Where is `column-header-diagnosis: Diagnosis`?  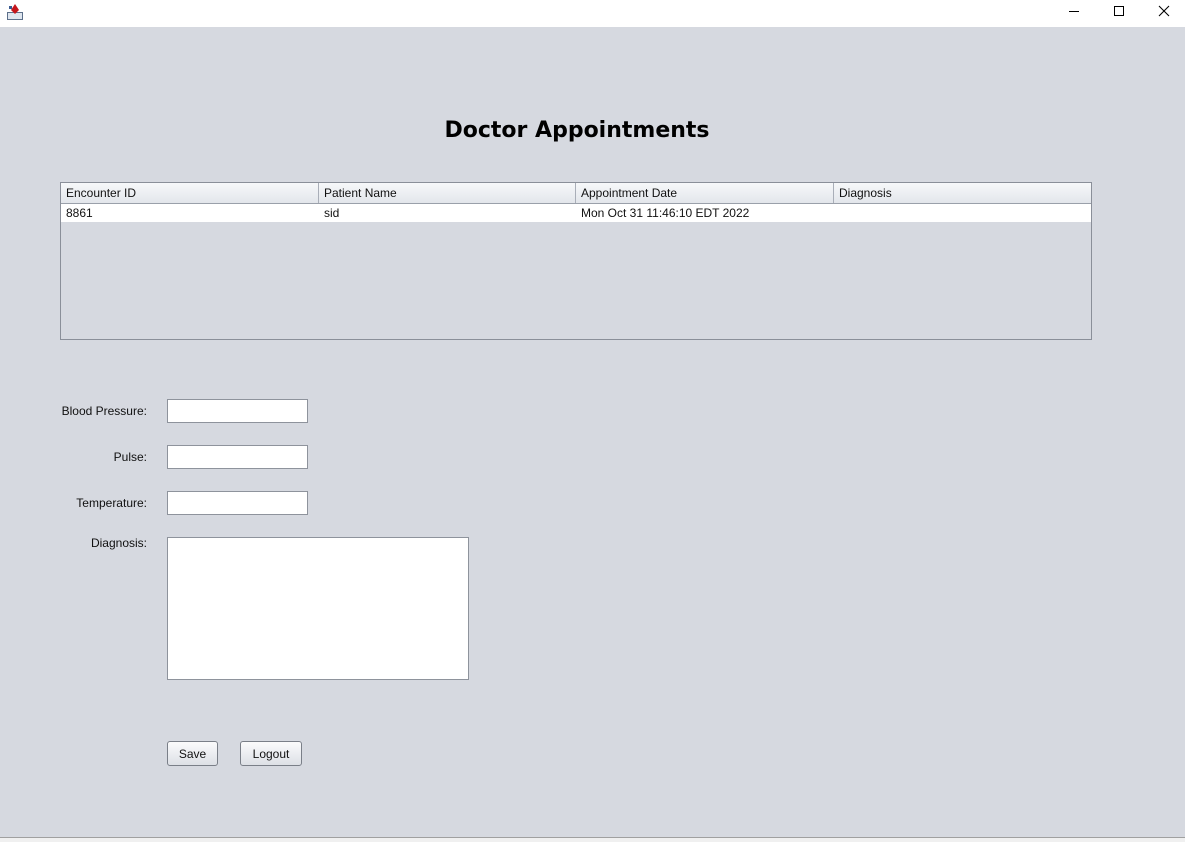 column-header-diagnosis: Diagnosis is located at coordinates (962, 193).